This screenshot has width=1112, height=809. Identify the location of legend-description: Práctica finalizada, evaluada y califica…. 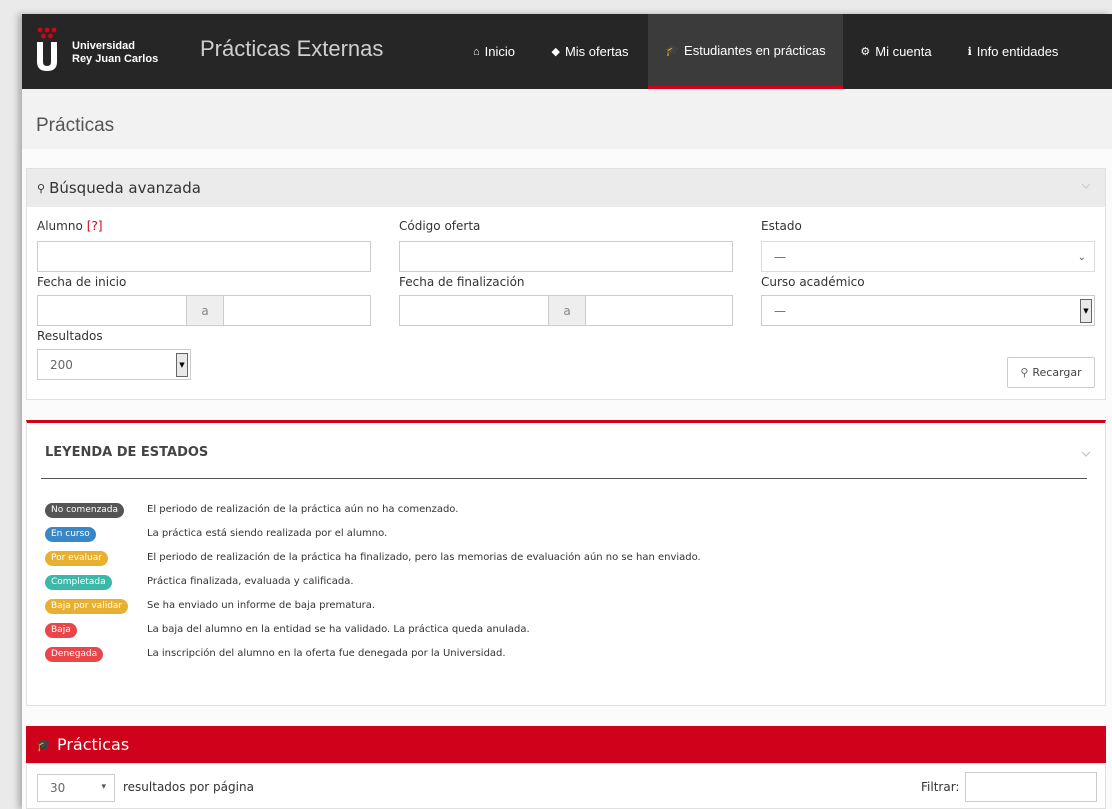
(250, 581).